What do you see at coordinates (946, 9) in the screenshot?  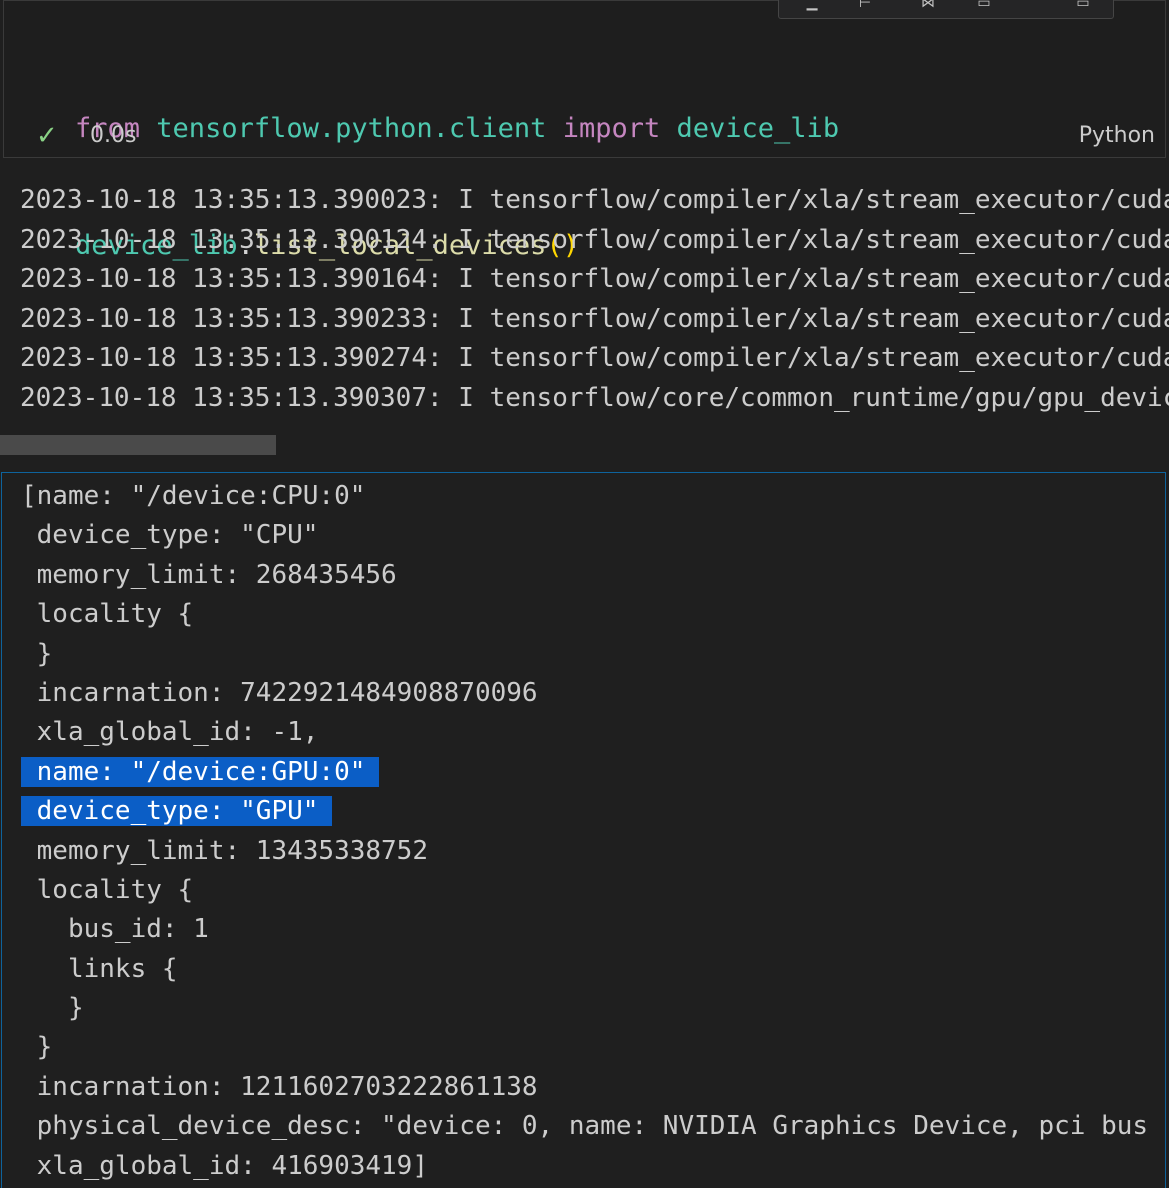 I see `cell-toolbar: ▁ ⊢ ⋈ ▭ ▭` at bounding box center [946, 9].